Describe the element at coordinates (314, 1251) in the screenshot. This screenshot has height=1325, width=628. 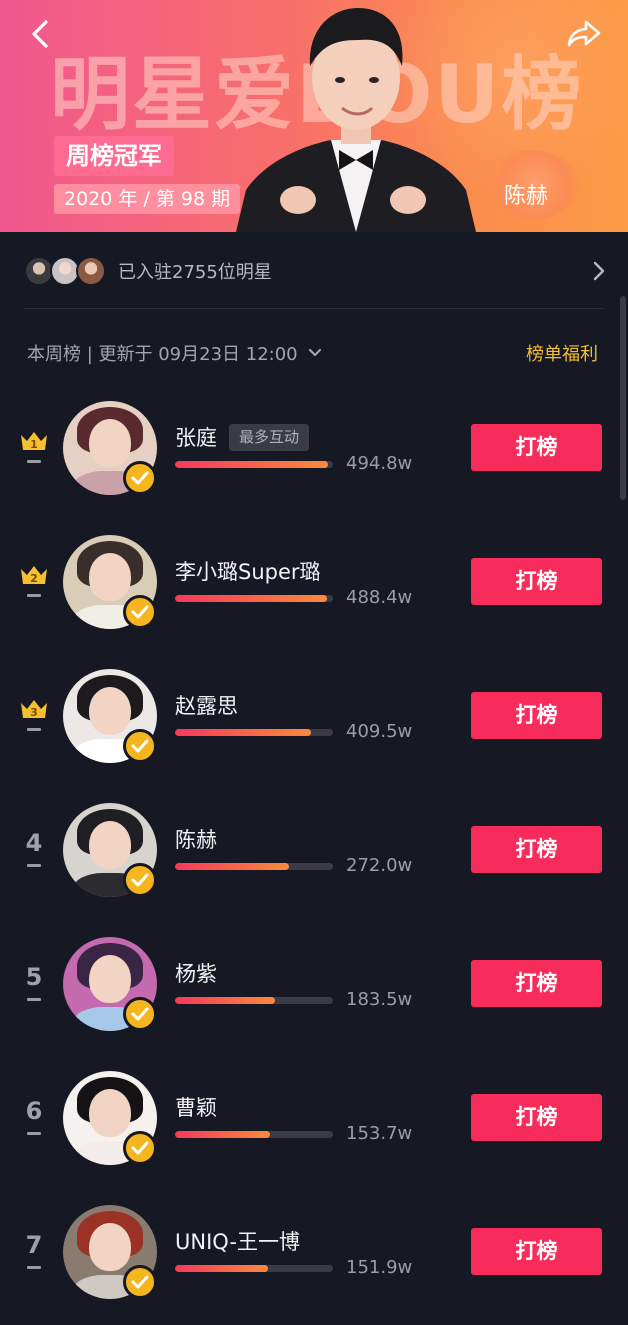
I see `ranking-row: 7 UNIQ-王一博 151.9w 打榜` at that location.